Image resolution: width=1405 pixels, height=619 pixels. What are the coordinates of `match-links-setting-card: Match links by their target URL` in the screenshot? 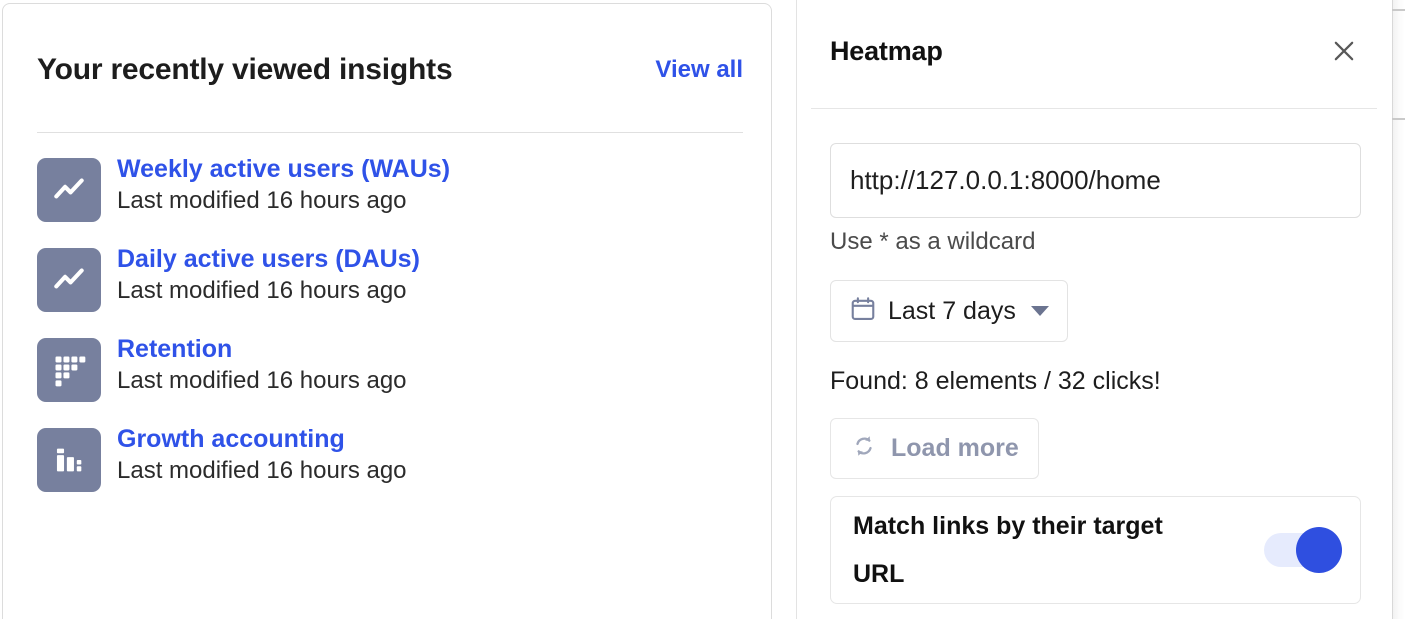 It's located at (1095, 550).